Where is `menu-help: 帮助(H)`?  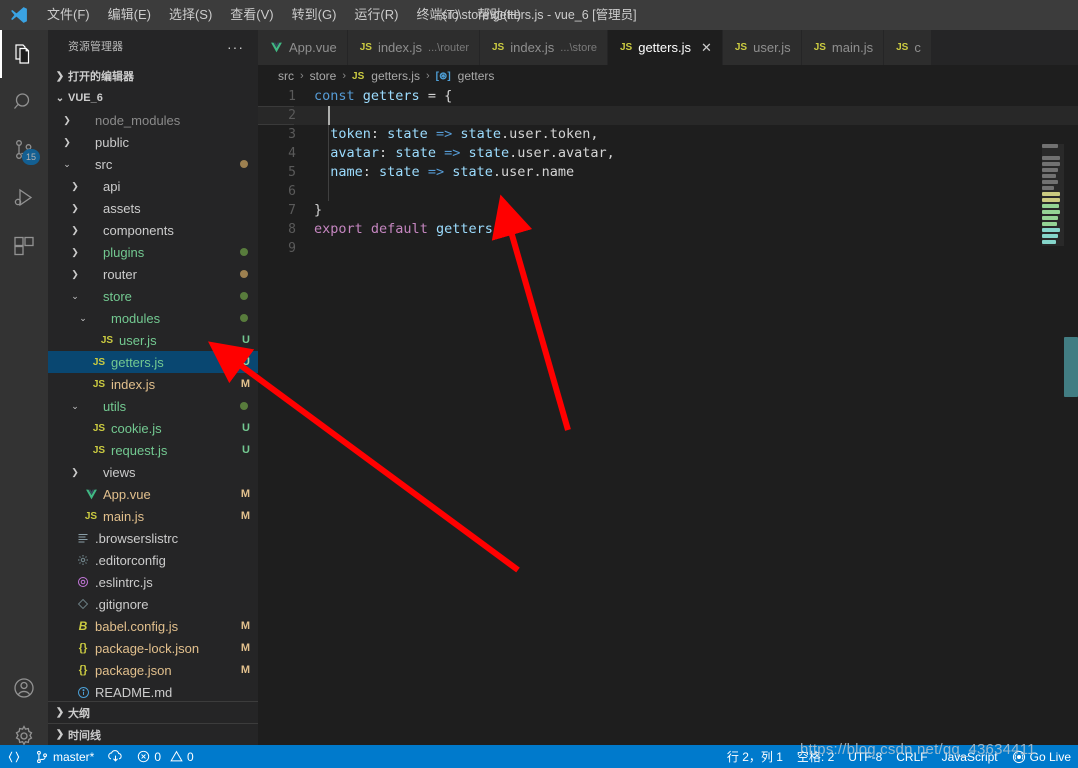
menu-help: 帮助(H) is located at coordinates (499, 15).